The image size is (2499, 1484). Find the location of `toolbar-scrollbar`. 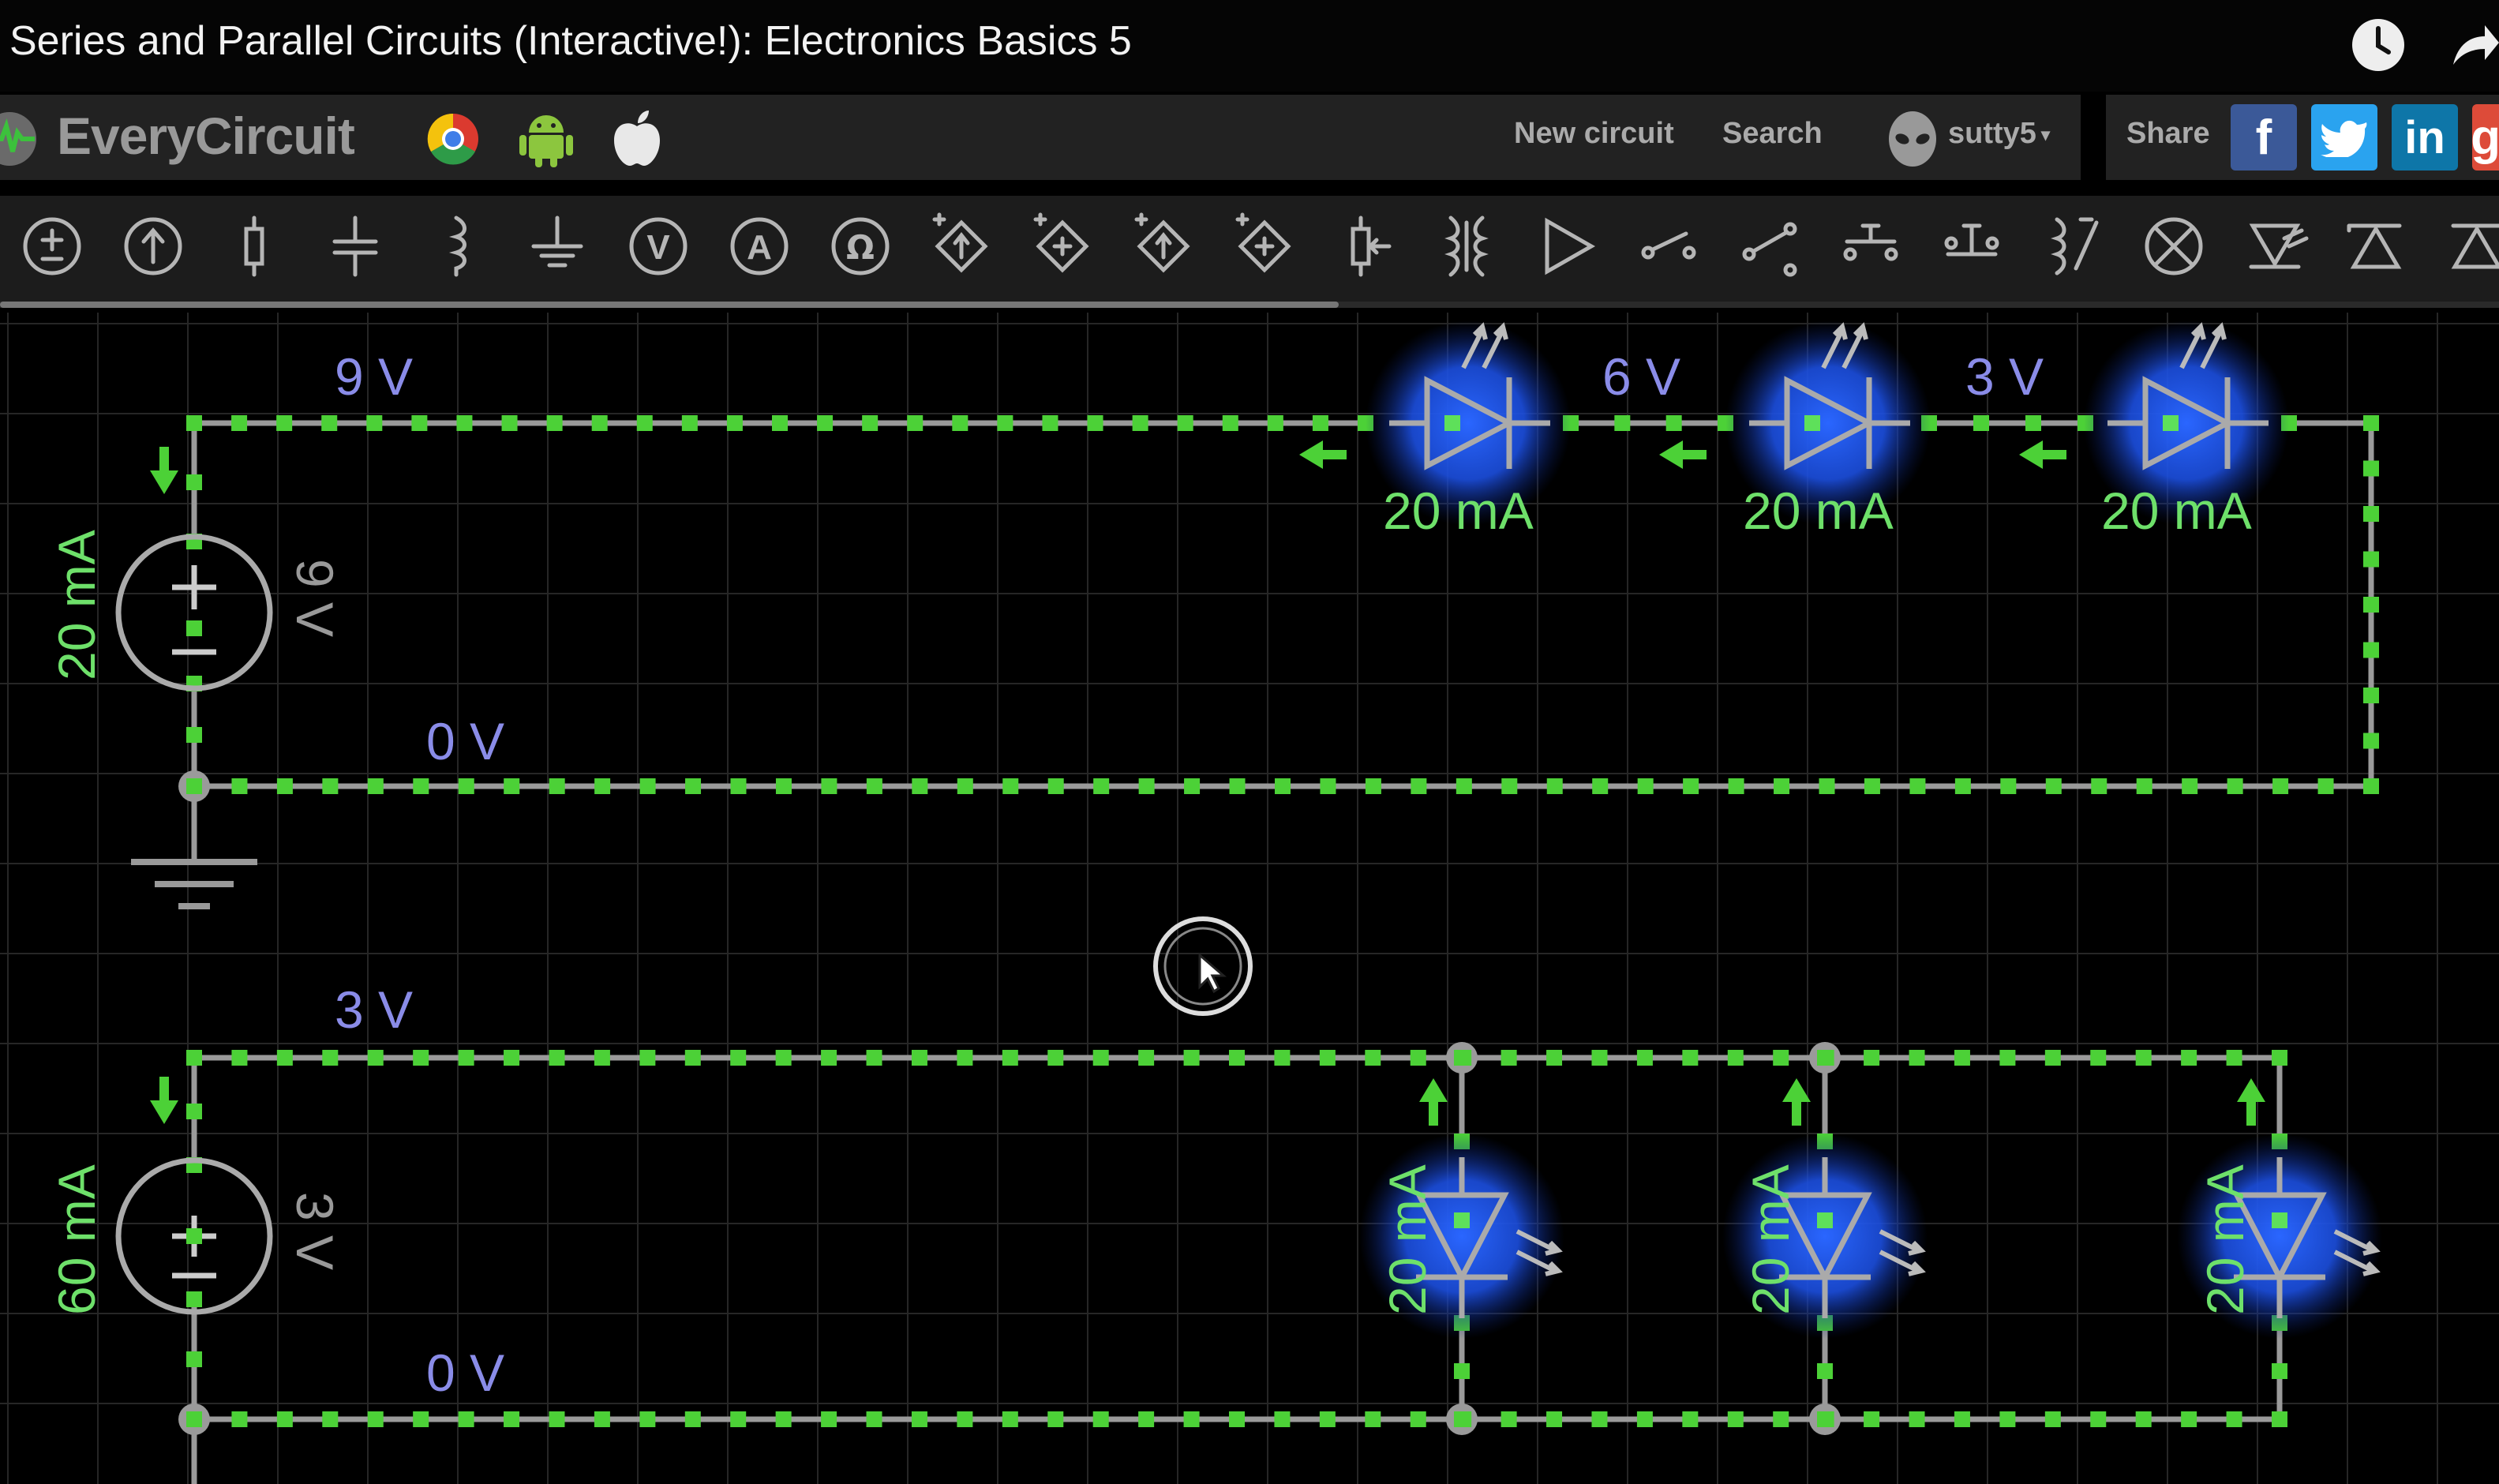

toolbar-scrollbar is located at coordinates (669, 305).